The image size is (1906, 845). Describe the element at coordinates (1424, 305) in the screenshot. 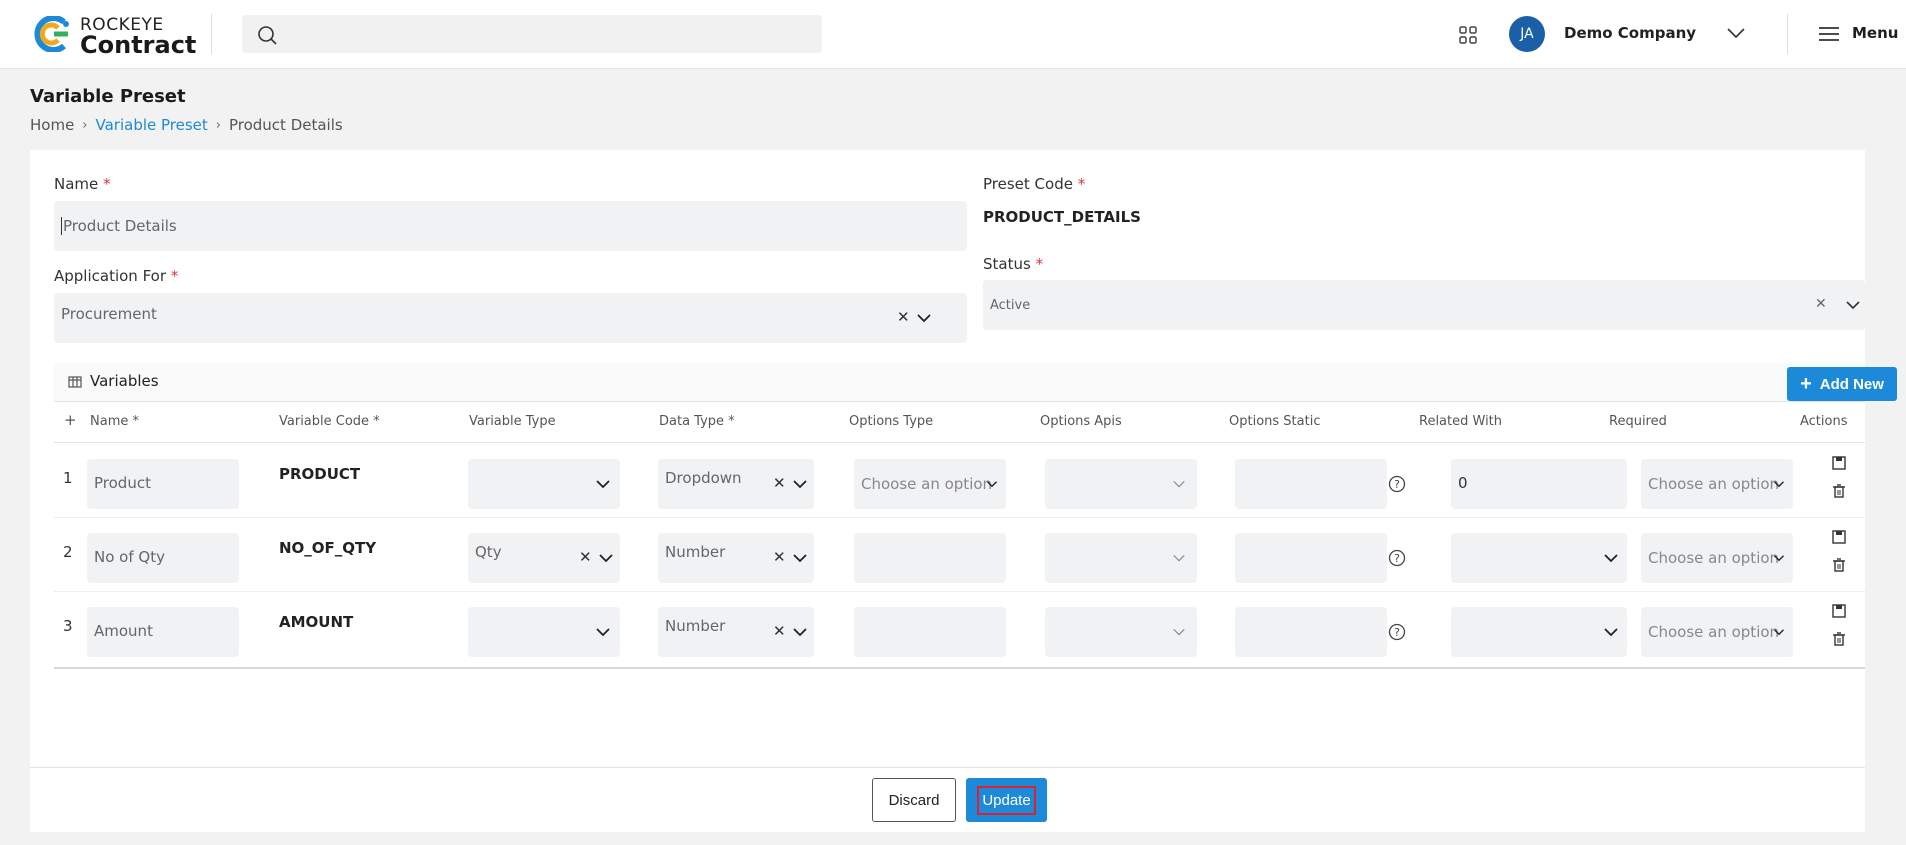

I see `status-select: Active` at that location.